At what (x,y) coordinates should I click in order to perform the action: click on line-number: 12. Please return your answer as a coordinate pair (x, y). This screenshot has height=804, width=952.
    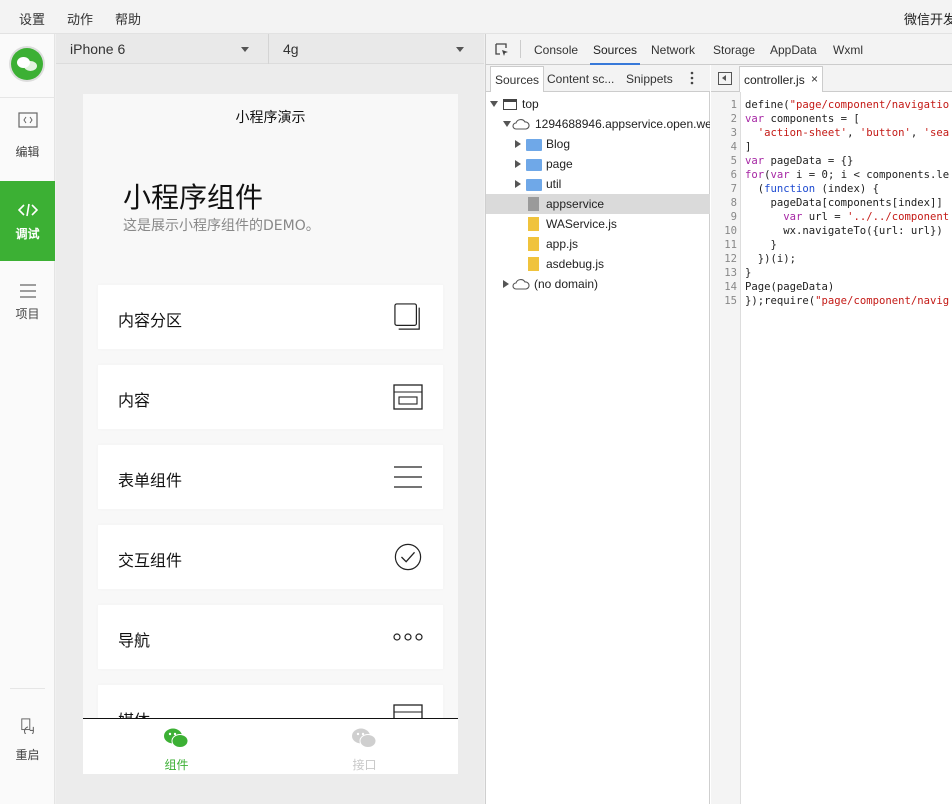
    Looking at the image, I should click on (730, 259).